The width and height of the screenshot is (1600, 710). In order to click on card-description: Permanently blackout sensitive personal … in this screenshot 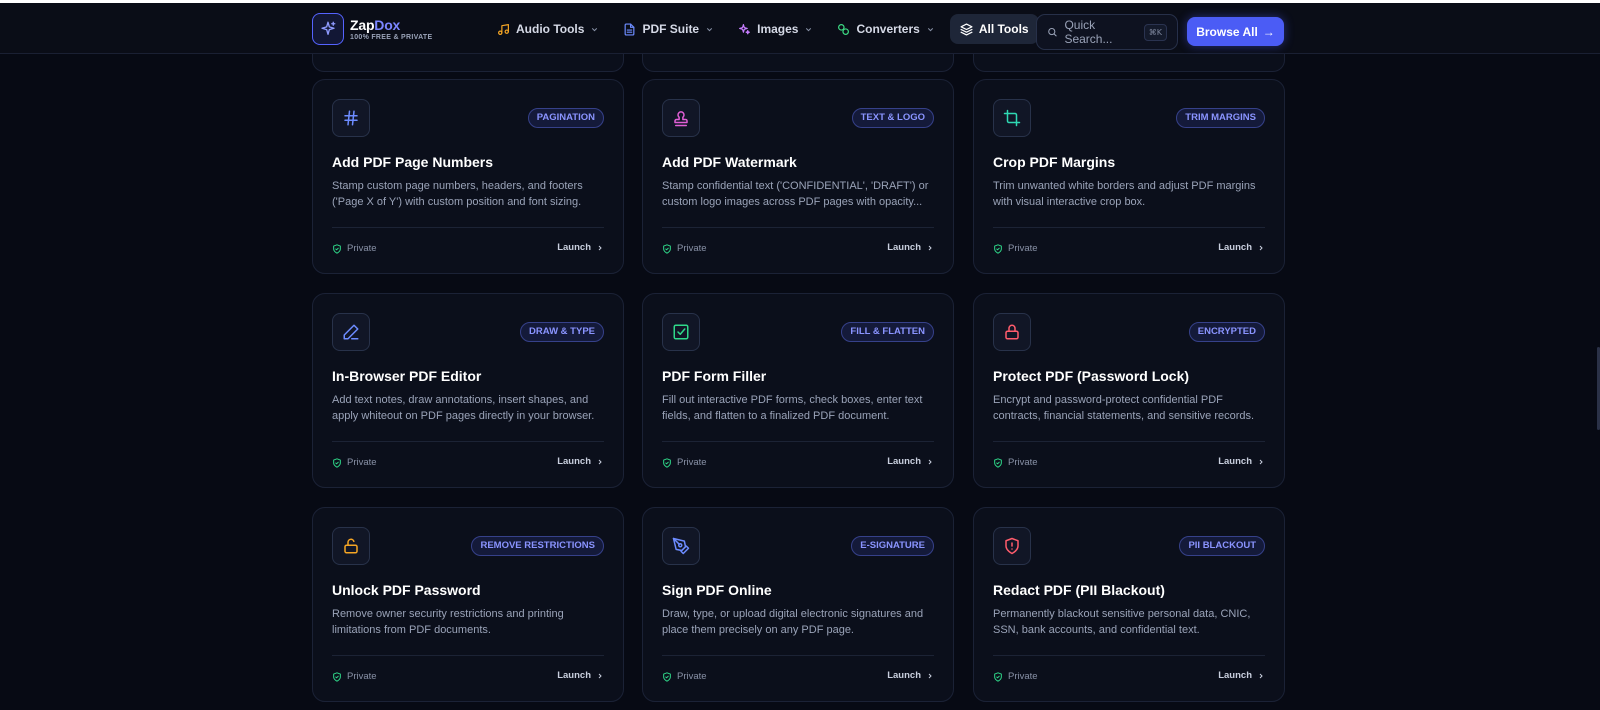, I will do `click(1122, 622)`.